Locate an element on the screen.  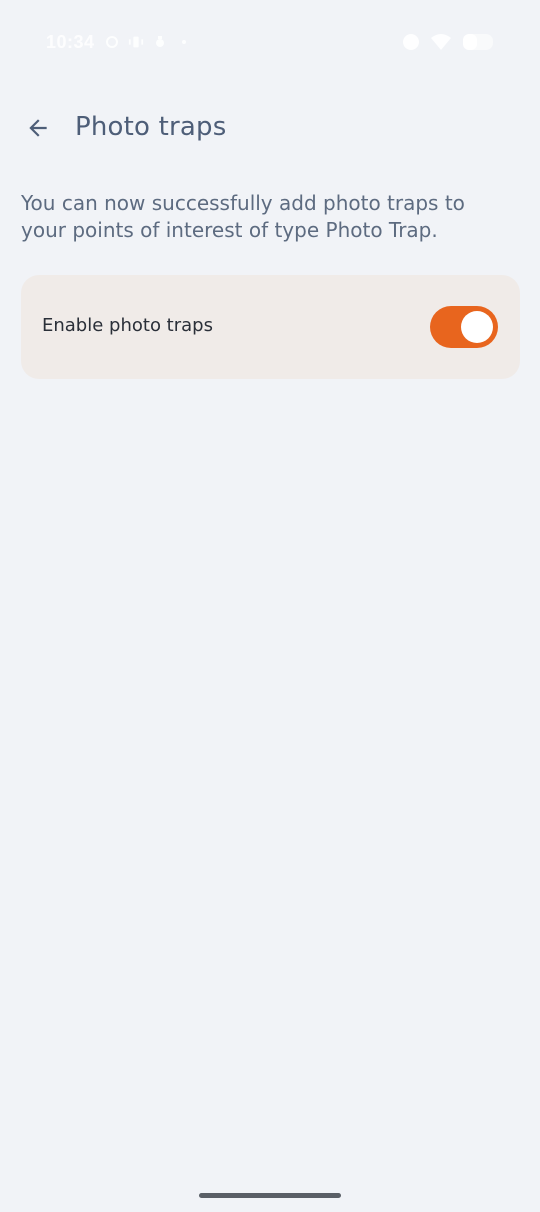
status-left-icons is located at coordinates (148, 42).